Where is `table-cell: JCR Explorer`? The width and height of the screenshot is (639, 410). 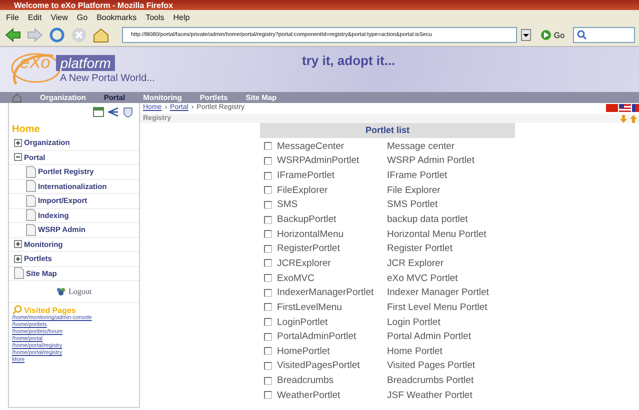
table-cell: JCR Explorer is located at coordinates (415, 263).